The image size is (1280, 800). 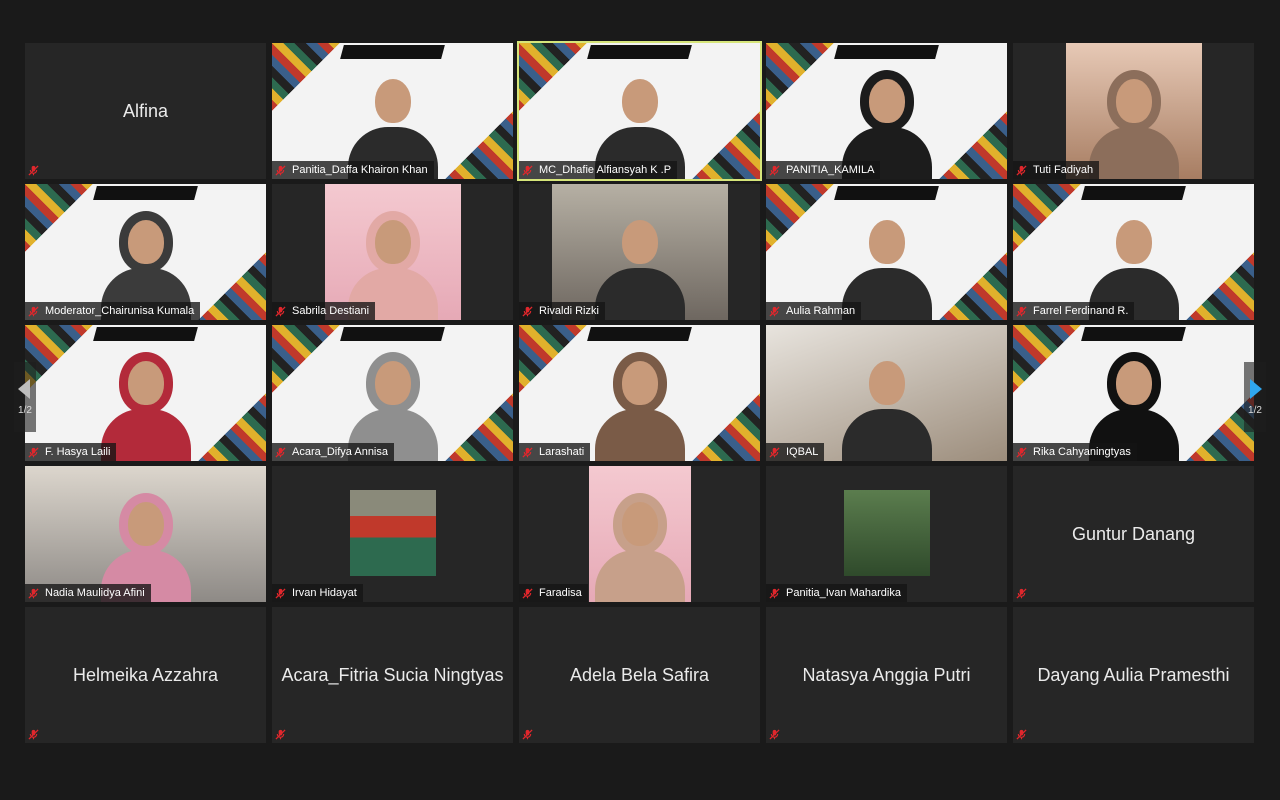 I want to click on participant-tile: F. Hasya Laili, so click(x=145, y=393).